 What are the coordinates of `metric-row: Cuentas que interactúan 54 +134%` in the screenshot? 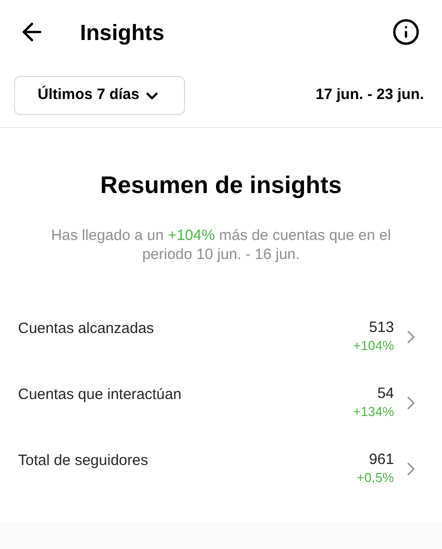 It's located at (221, 403).